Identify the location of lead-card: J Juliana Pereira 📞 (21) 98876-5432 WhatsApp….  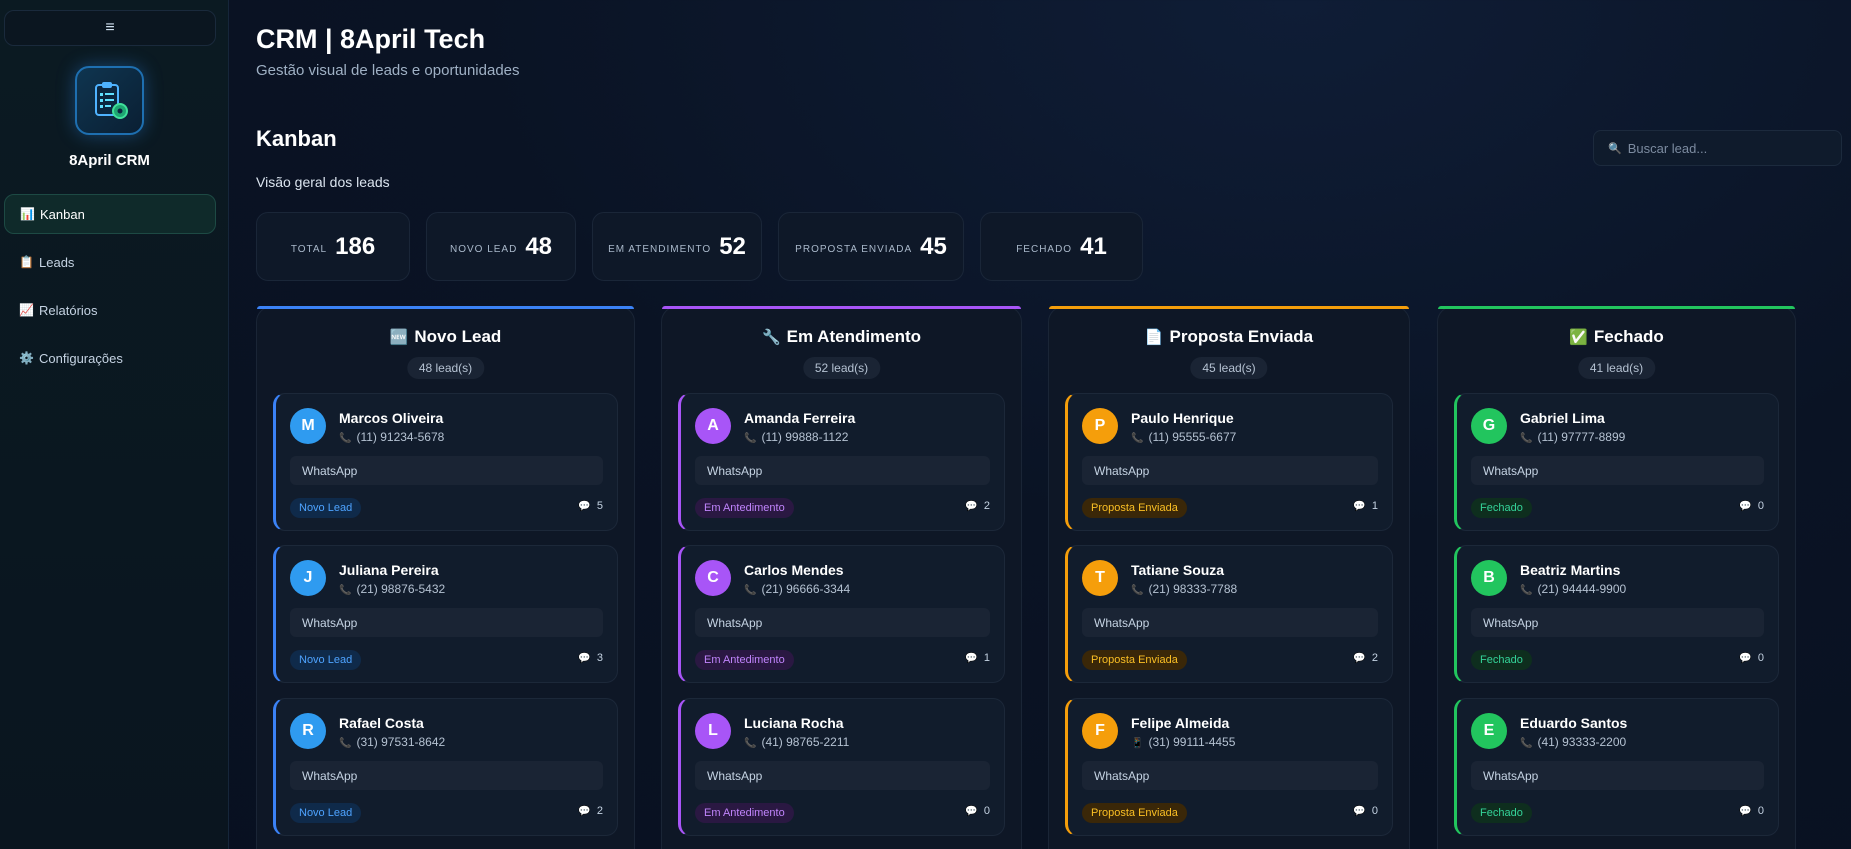
(445, 614).